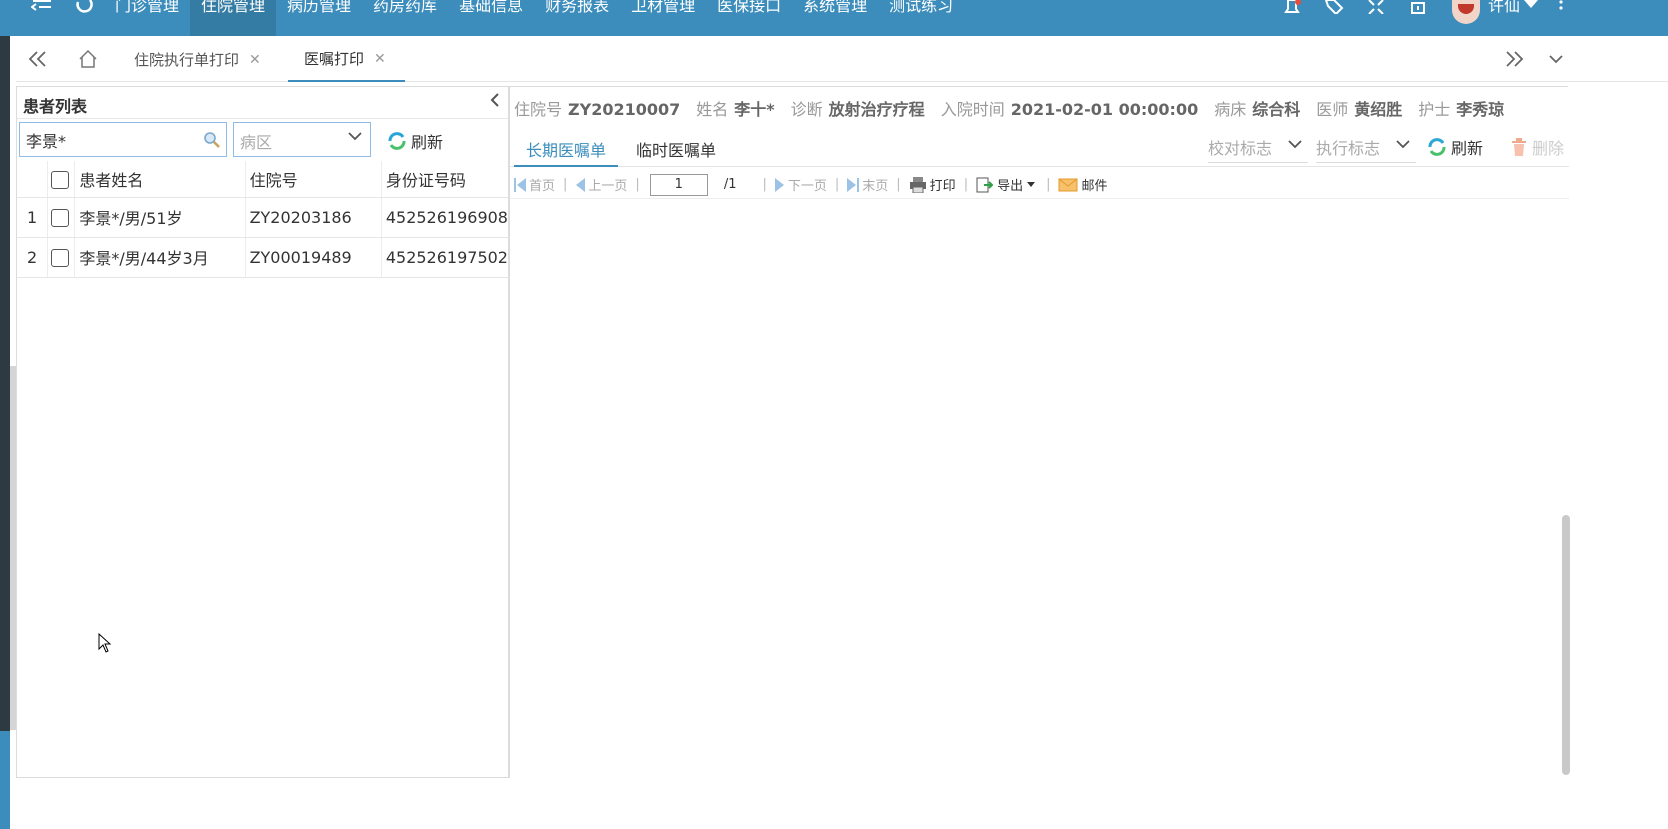  I want to click on menu-item: 门诊管理, so click(147, 18).